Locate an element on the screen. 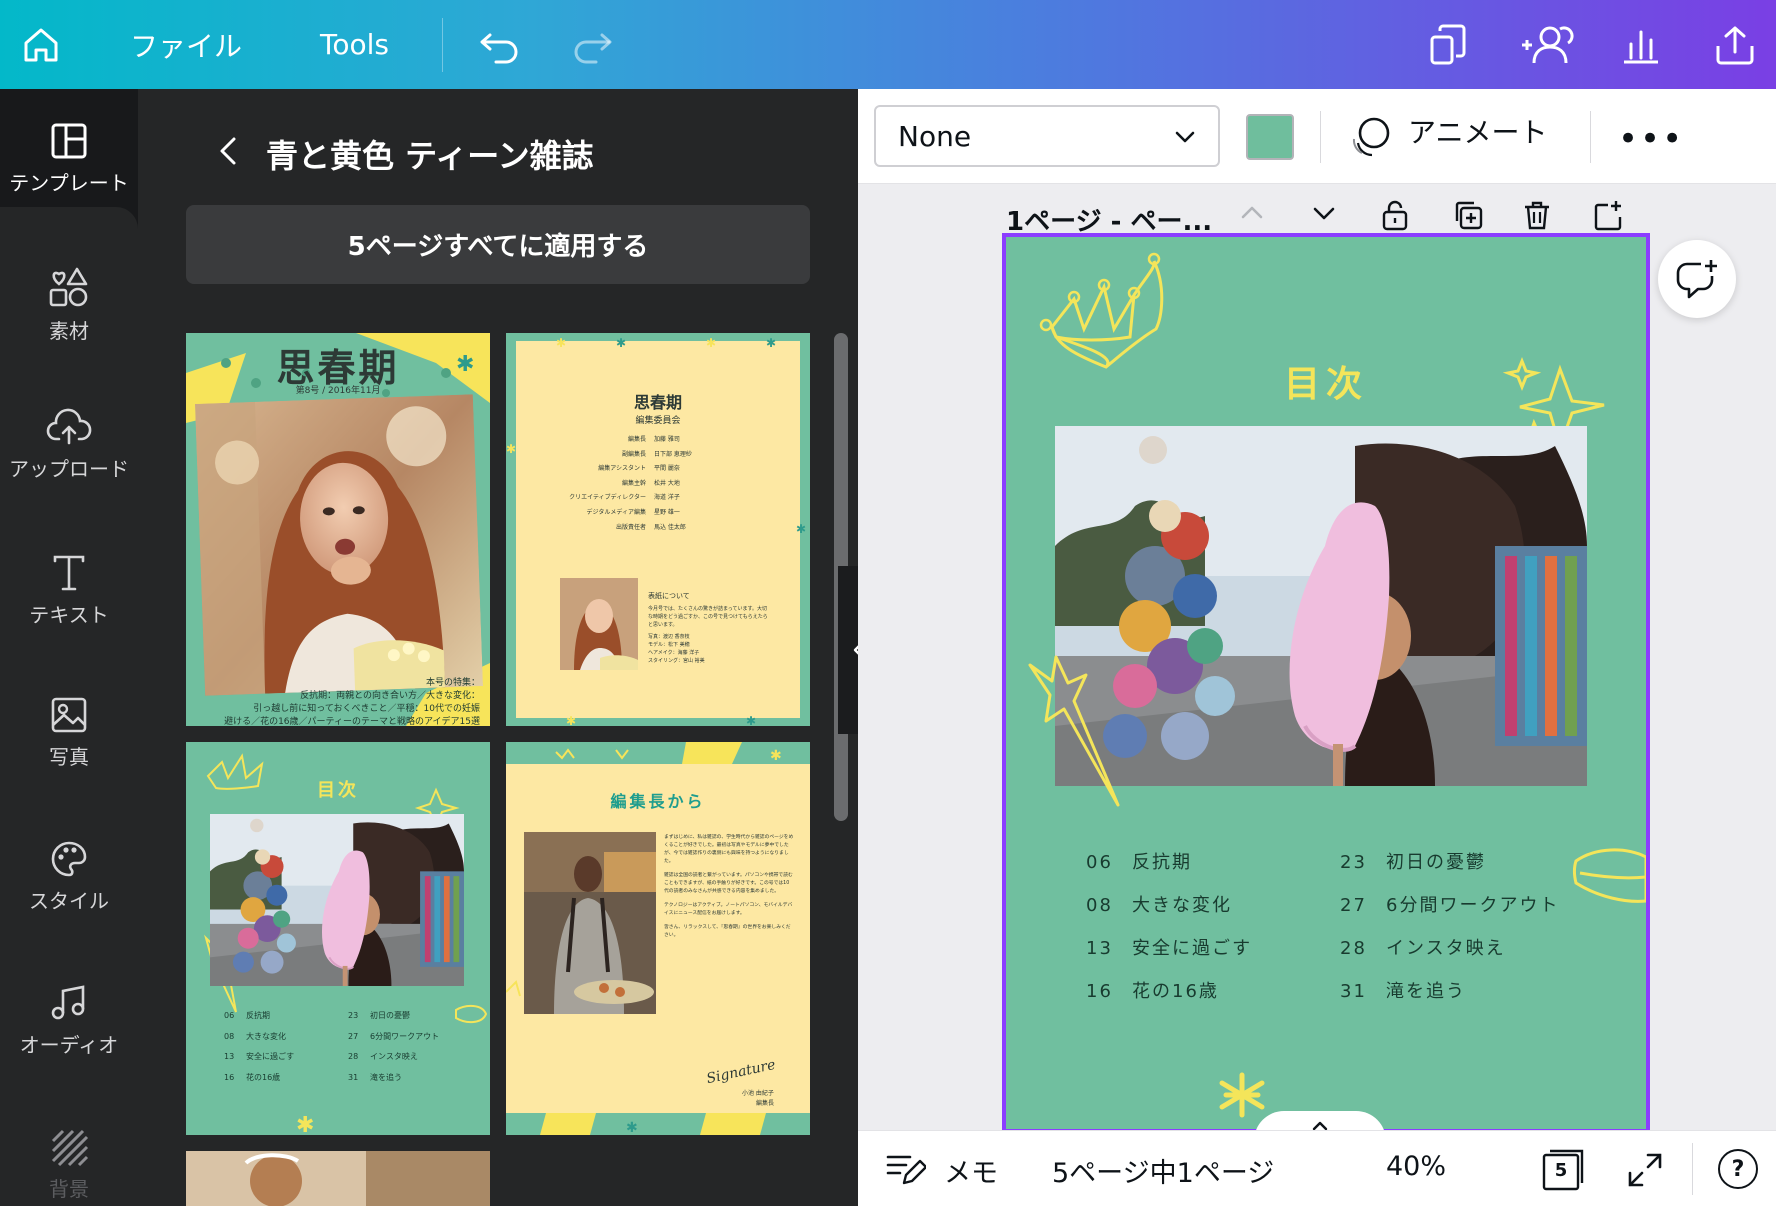 This screenshot has width=1776, height=1206. undo-button is located at coordinates (500, 44).